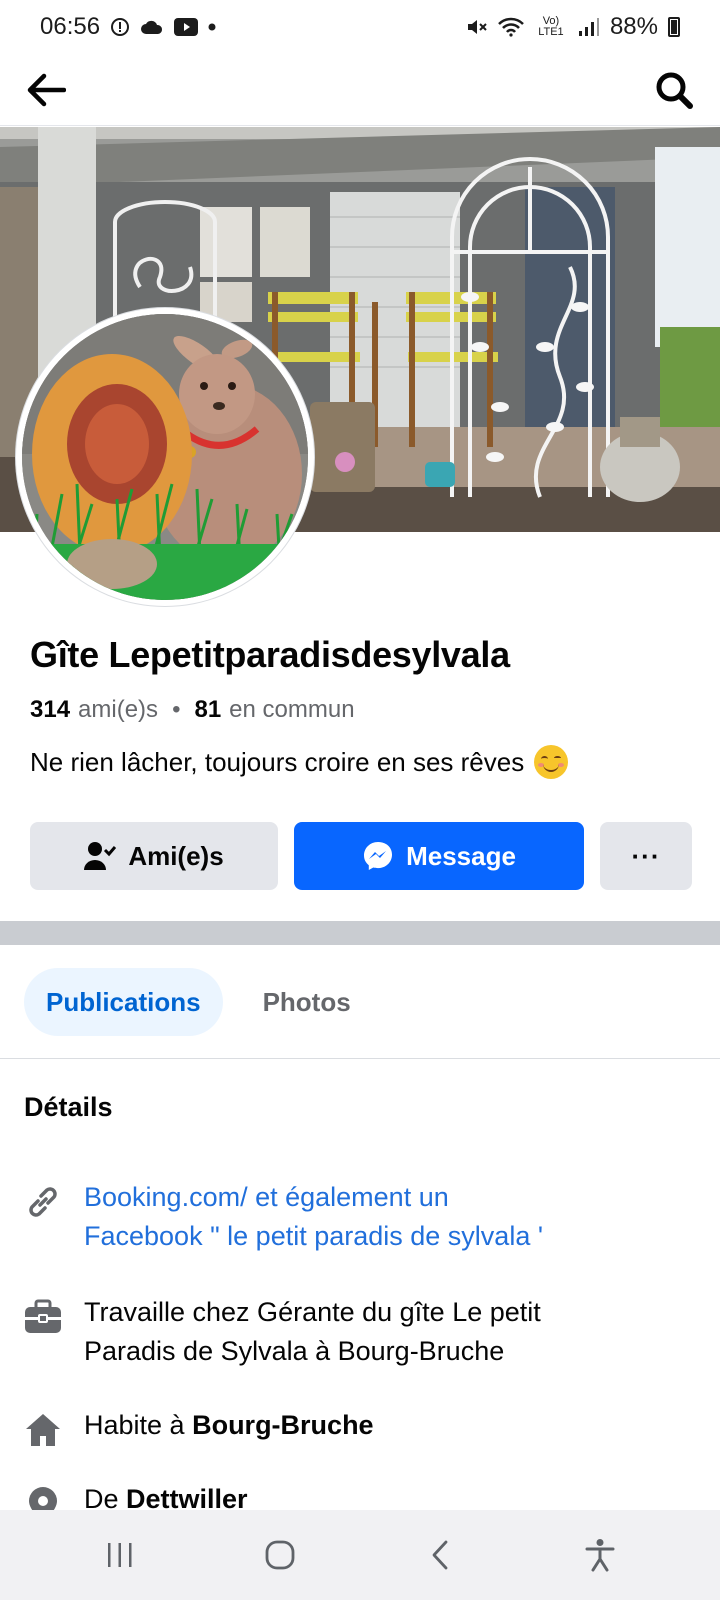 This screenshot has width=720, height=1600. I want to click on accessibility-icon, so click(600, 1555).